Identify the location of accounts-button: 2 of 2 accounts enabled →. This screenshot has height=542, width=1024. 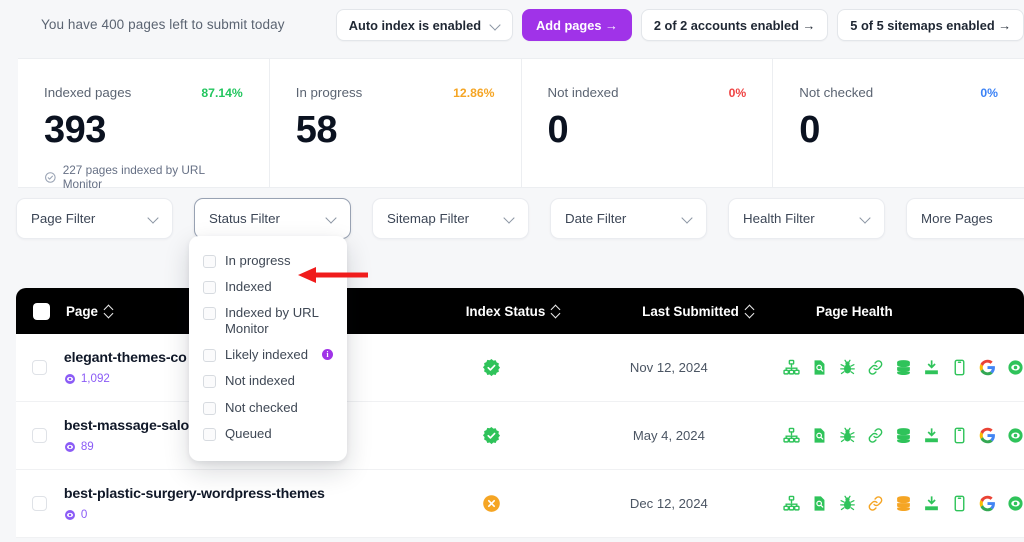
(734, 25).